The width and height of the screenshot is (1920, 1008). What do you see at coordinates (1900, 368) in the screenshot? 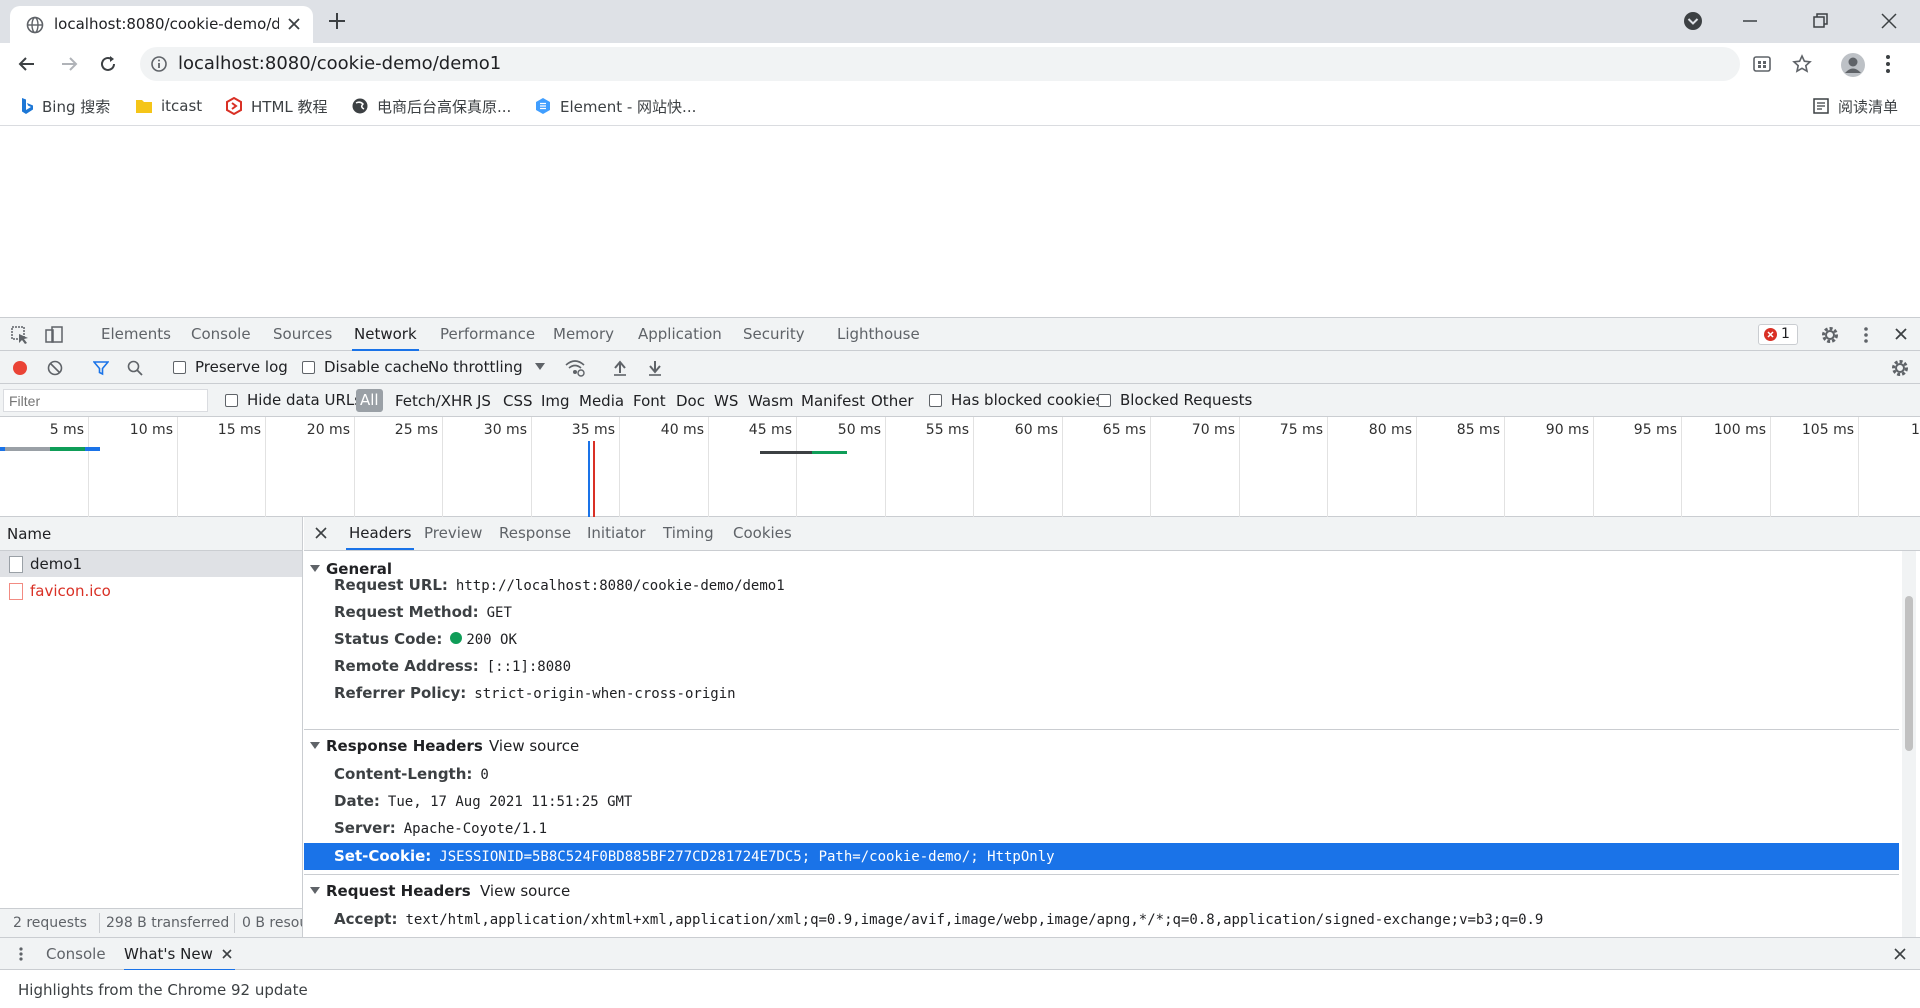
I see `network-settings-gear-icon` at bounding box center [1900, 368].